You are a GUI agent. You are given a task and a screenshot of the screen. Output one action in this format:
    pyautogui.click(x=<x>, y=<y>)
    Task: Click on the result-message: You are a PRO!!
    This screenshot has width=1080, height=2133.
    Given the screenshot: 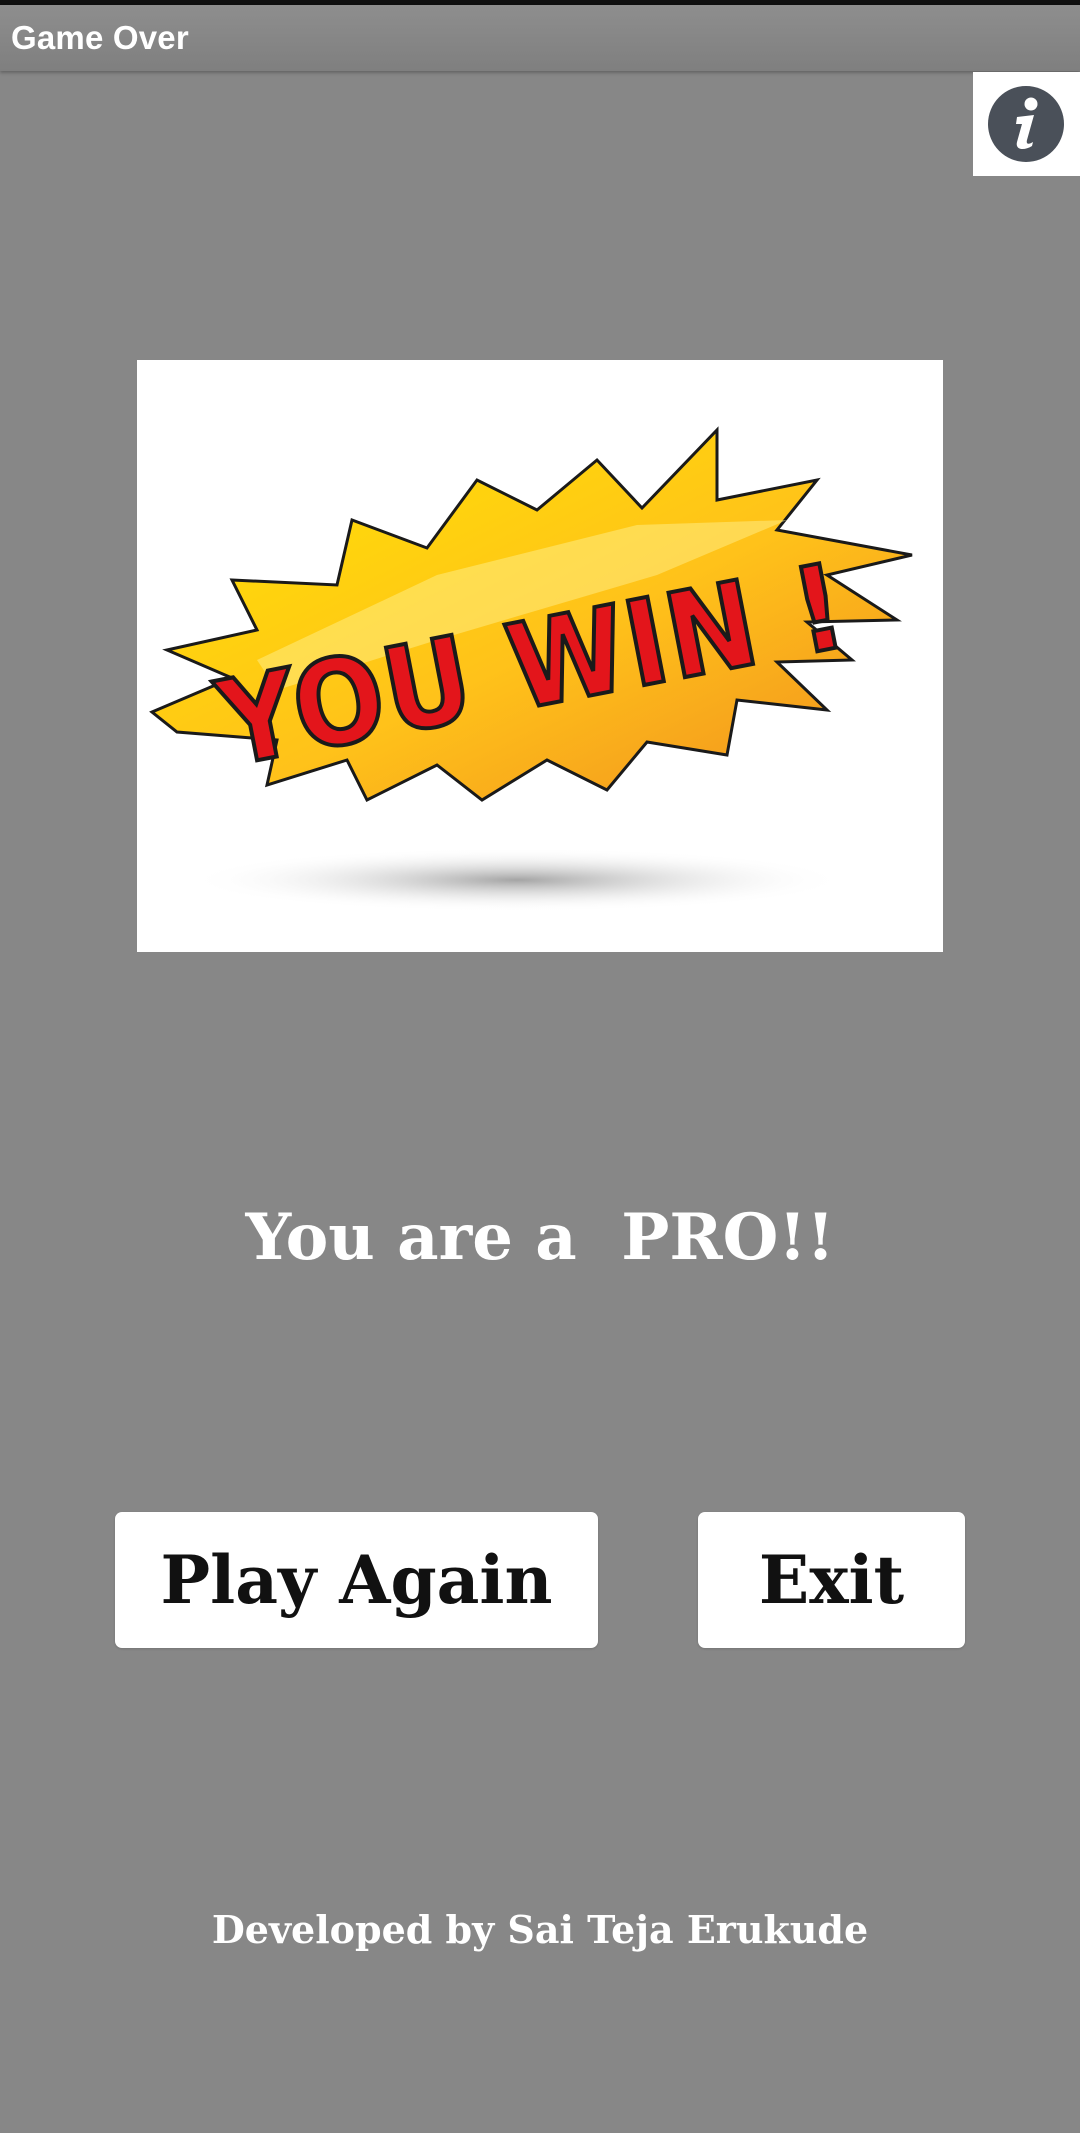 What is the action you would take?
    pyautogui.click(x=540, y=1237)
    